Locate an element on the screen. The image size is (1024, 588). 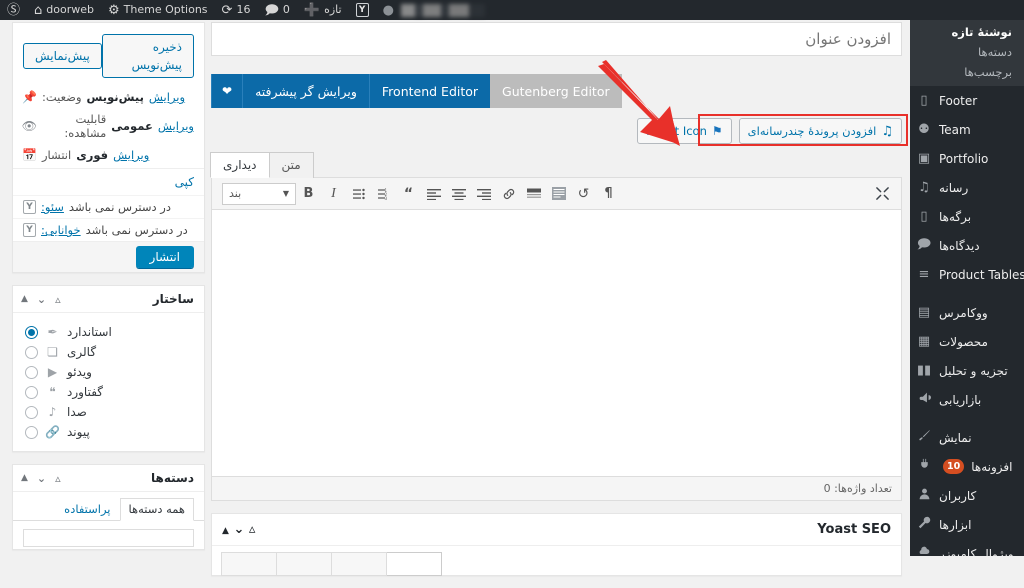
copy-link: کپی is located at coordinates (184, 182).